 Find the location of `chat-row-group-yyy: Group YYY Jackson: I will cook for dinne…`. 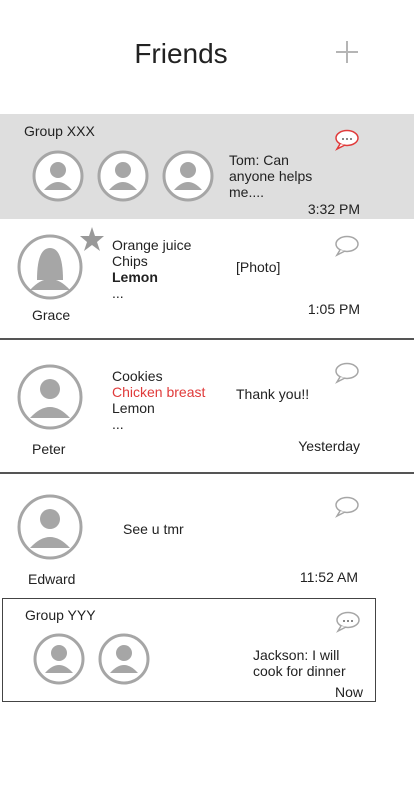

chat-row-group-yyy: Group YYY Jackson: I will cook for dinne… is located at coordinates (189, 650).